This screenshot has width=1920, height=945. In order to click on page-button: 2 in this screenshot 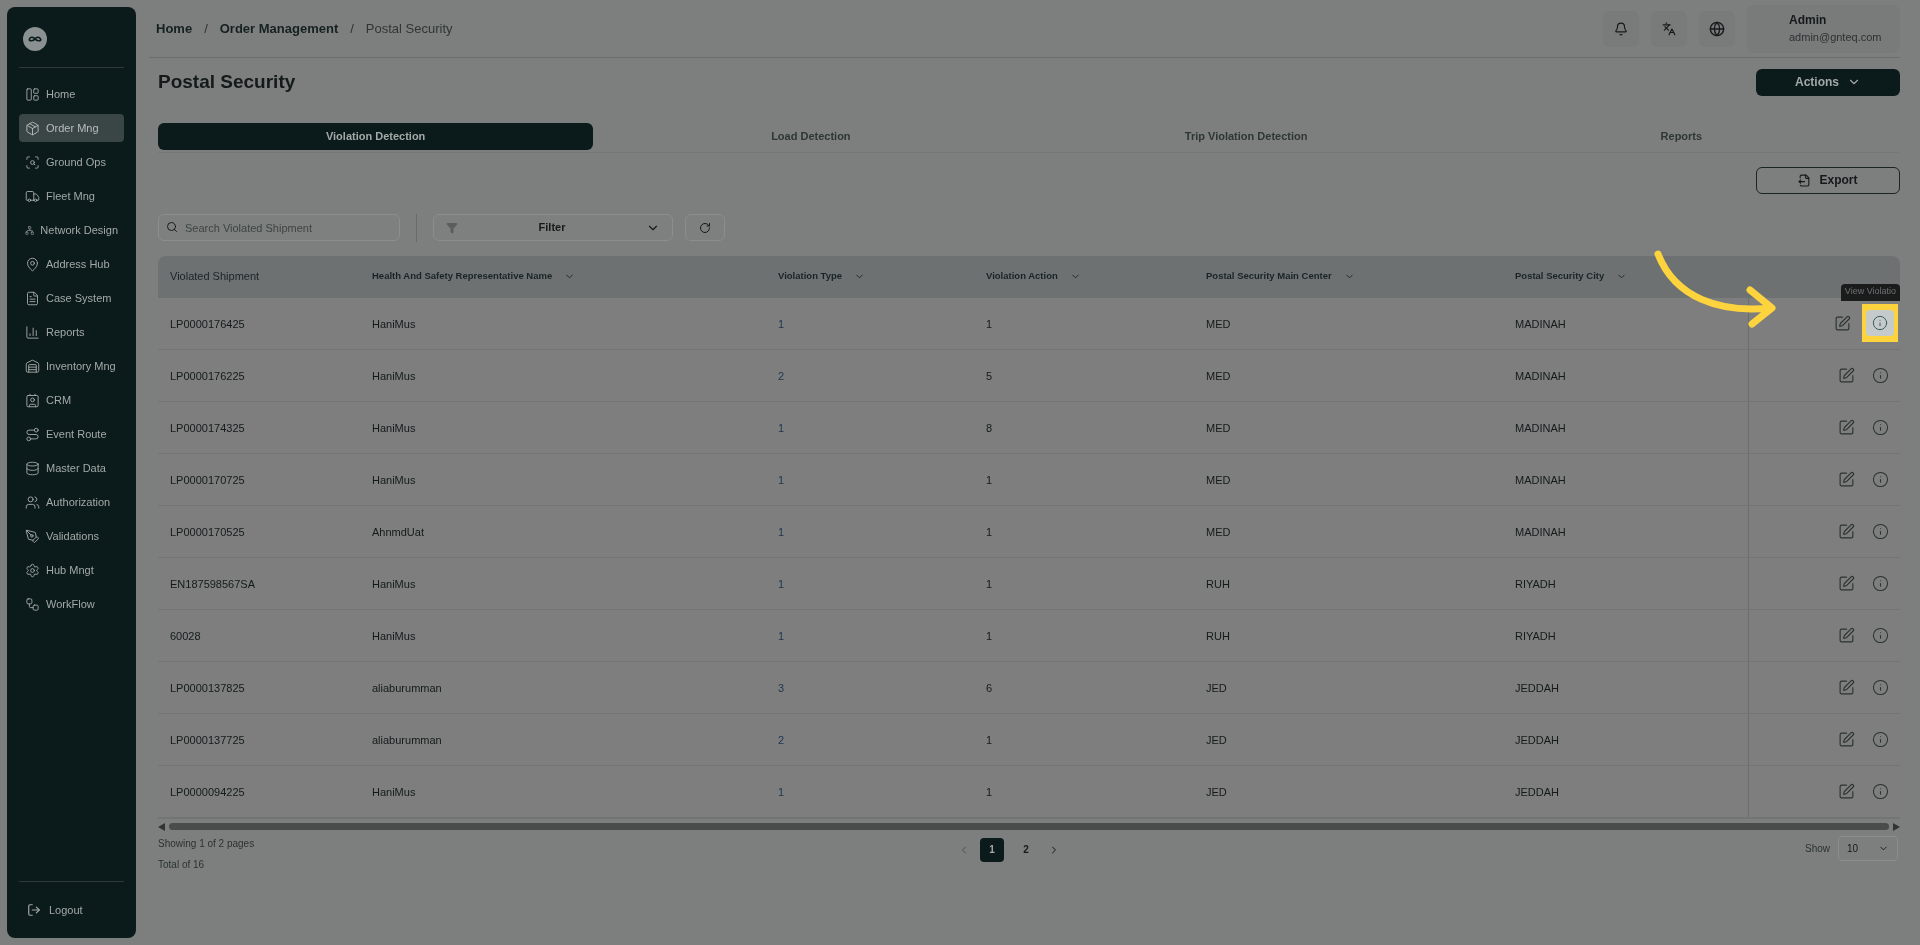, I will do `click(1026, 849)`.